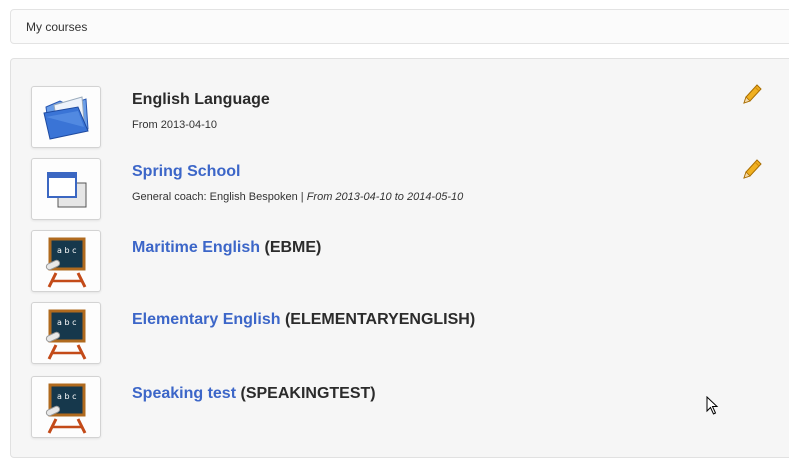  Describe the element at coordinates (184, 393) in the screenshot. I see `course-link: Speaking test` at that location.